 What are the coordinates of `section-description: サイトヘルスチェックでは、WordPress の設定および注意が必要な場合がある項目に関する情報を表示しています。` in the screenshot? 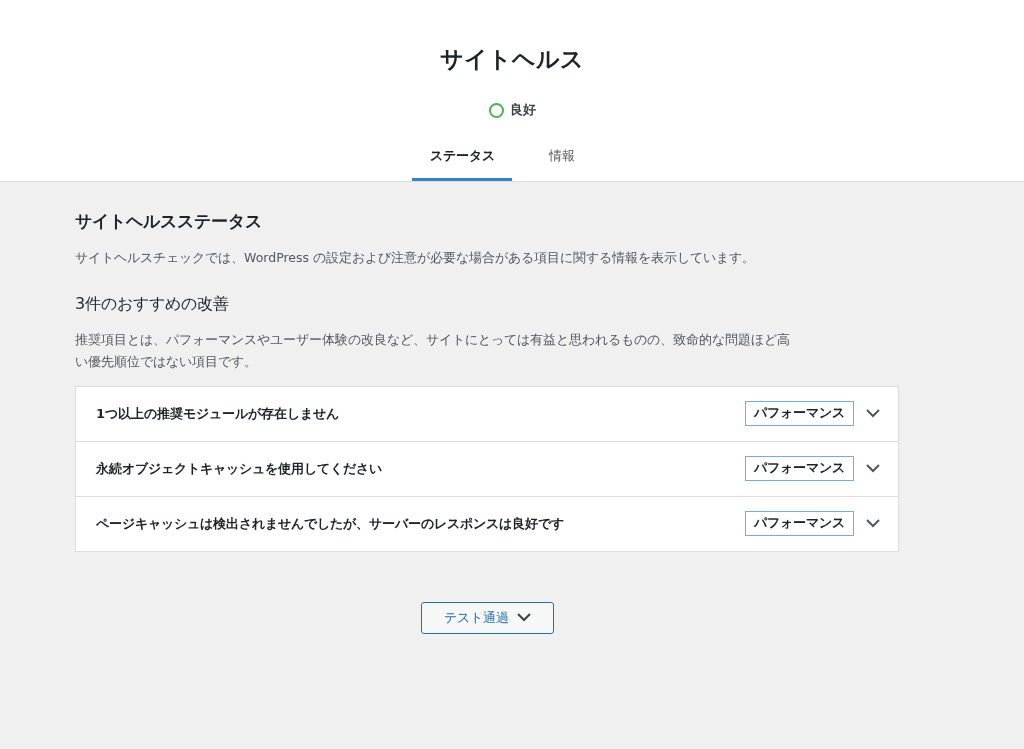 It's located at (415, 258).